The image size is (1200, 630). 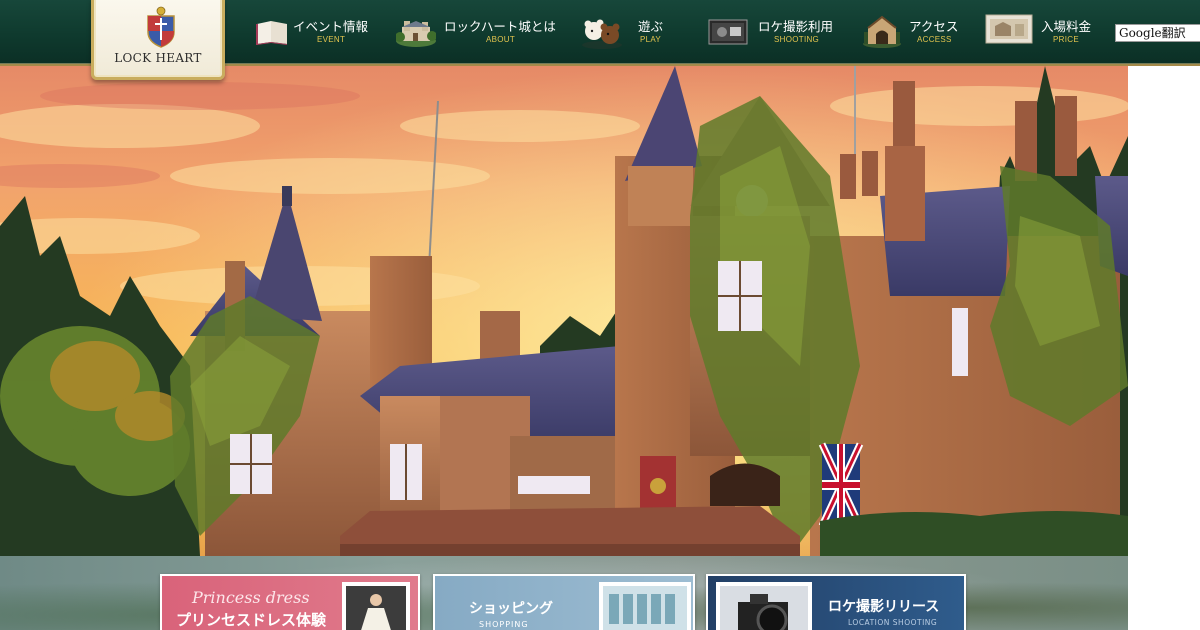 What do you see at coordinates (893, 622) in the screenshot?
I see `banner-sub: LOCATION SHOOTING` at bounding box center [893, 622].